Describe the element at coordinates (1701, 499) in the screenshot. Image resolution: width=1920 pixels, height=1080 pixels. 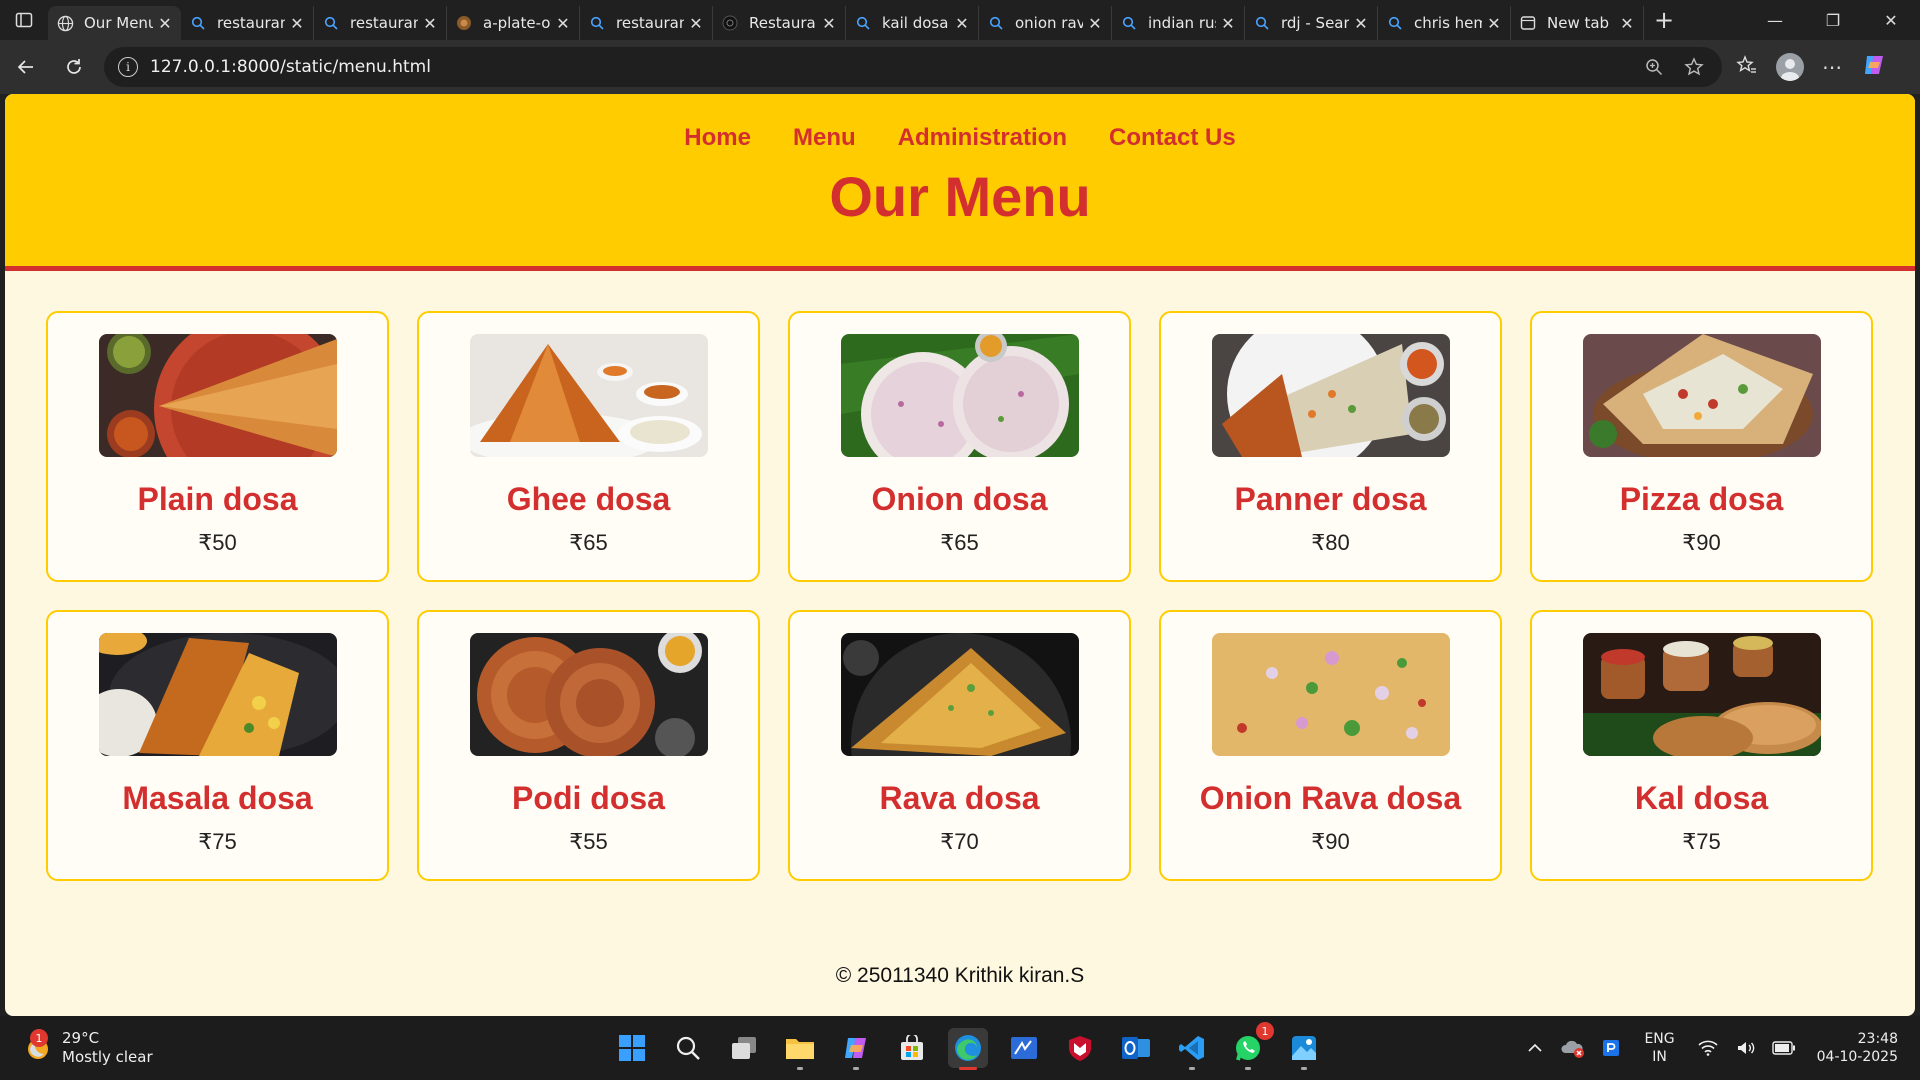
I see `dish-name: Pizza dosa` at that location.